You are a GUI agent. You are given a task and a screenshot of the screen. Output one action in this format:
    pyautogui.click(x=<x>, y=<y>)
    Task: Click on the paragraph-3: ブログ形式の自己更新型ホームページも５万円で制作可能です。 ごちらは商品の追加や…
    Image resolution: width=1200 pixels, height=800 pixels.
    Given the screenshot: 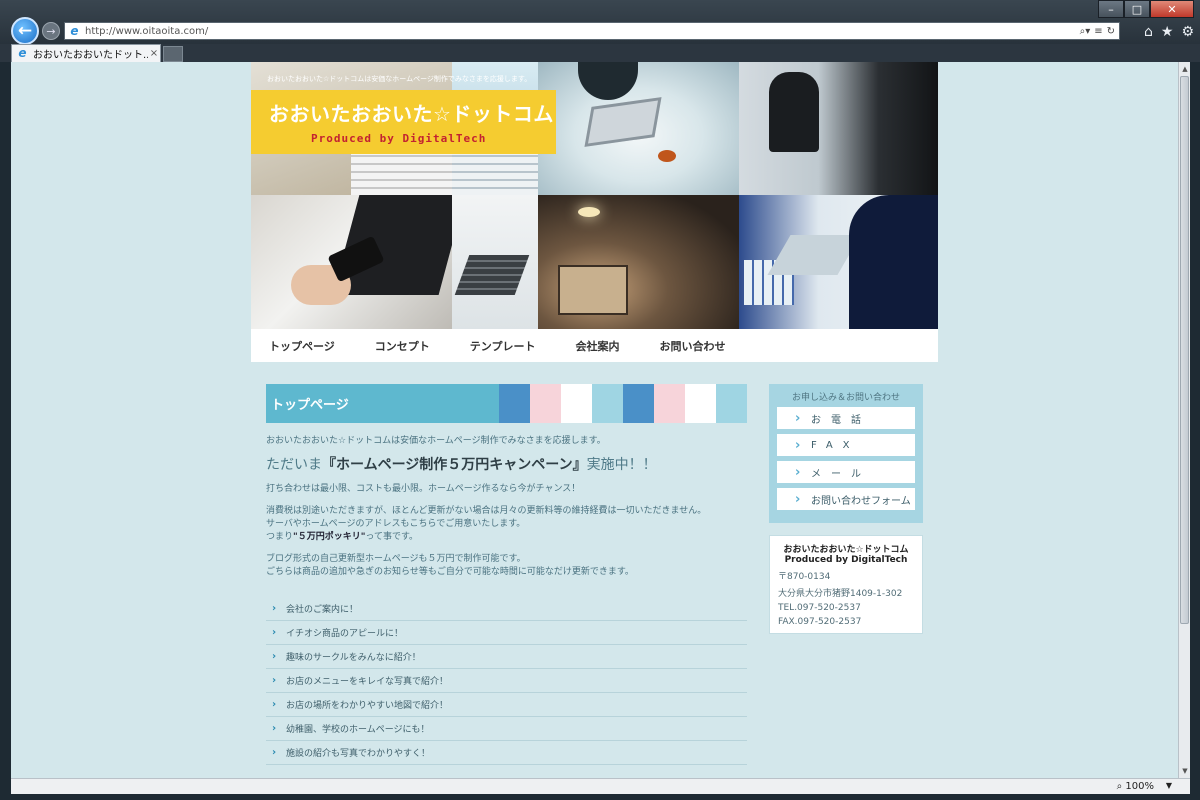 What is the action you would take?
    pyautogui.click(x=506, y=566)
    